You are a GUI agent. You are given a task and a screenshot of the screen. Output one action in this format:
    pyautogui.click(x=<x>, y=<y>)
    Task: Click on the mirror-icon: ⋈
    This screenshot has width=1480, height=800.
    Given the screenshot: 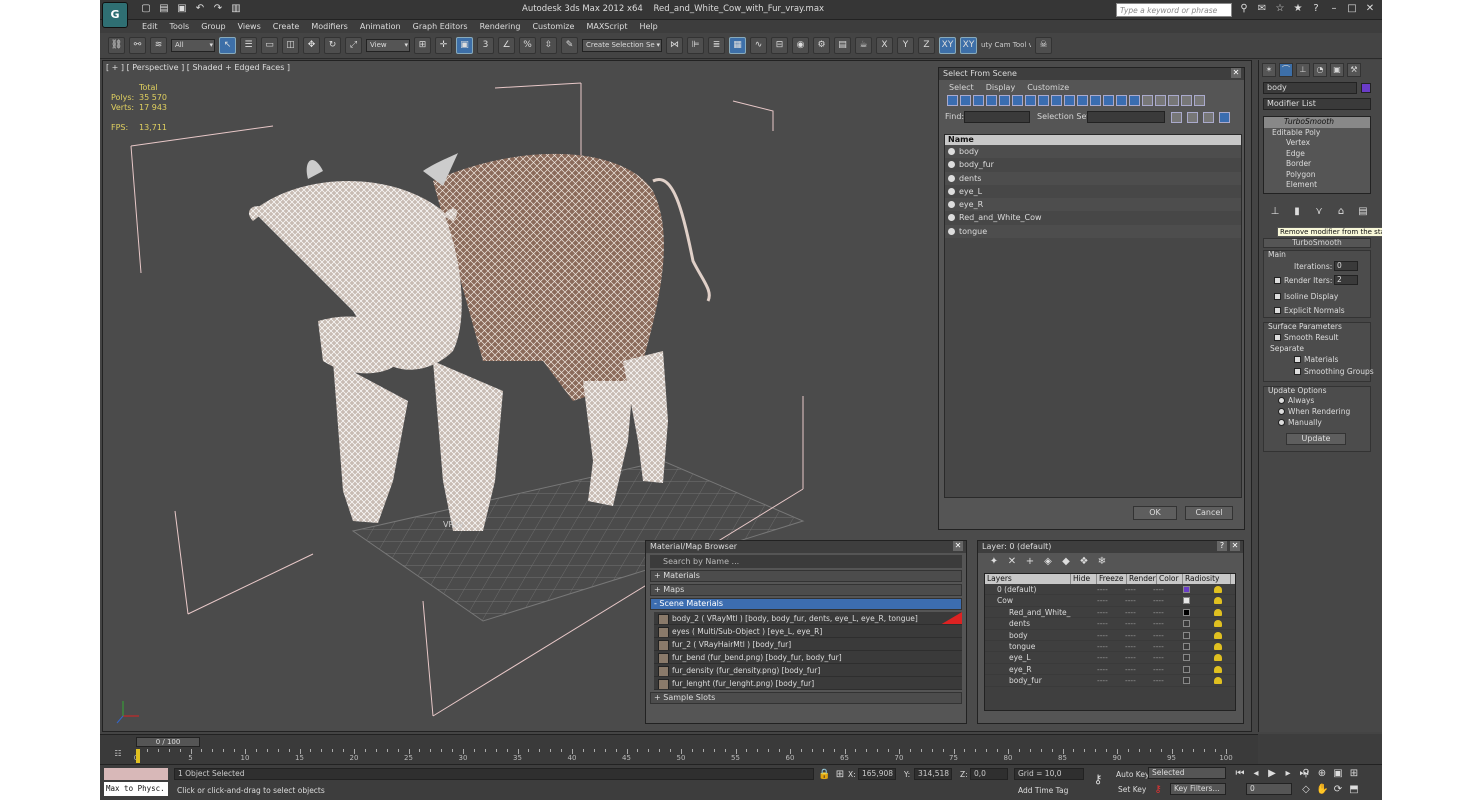 What is the action you would take?
    pyautogui.click(x=674, y=45)
    